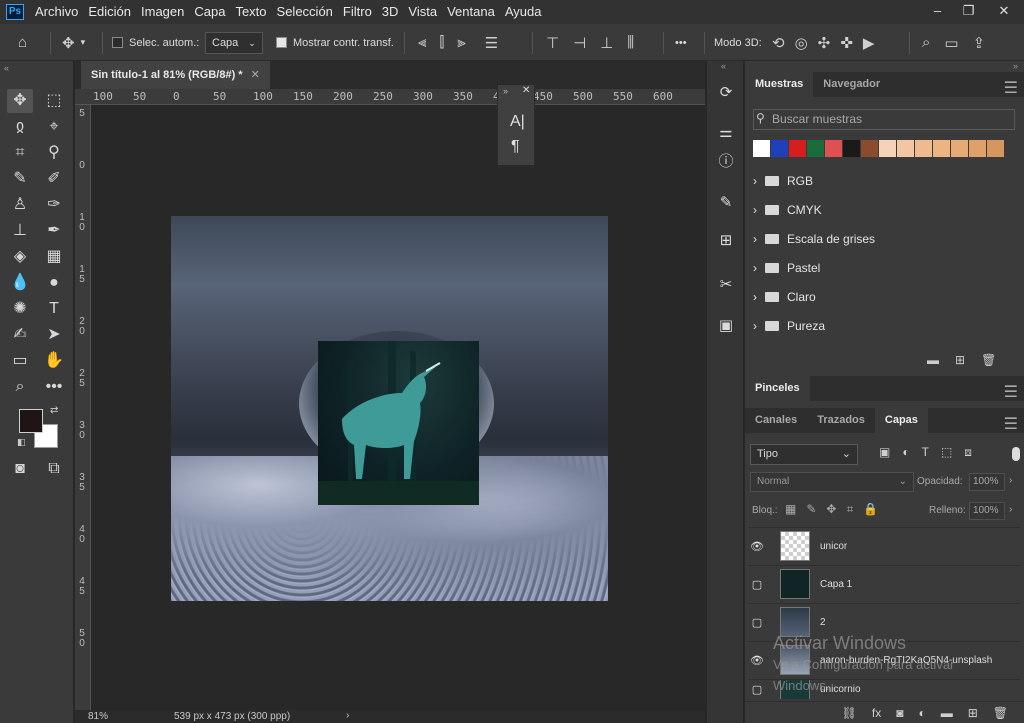 This screenshot has width=1024, height=723. Describe the element at coordinates (56, 12) in the screenshot. I see `menu-archivo: Archivo` at that location.